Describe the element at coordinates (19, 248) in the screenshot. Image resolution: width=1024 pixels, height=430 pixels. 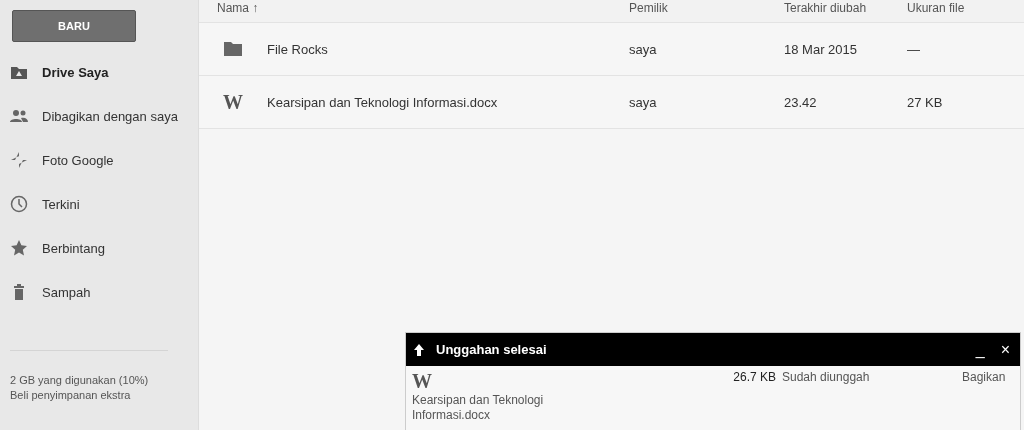
I see `starred-icon` at that location.